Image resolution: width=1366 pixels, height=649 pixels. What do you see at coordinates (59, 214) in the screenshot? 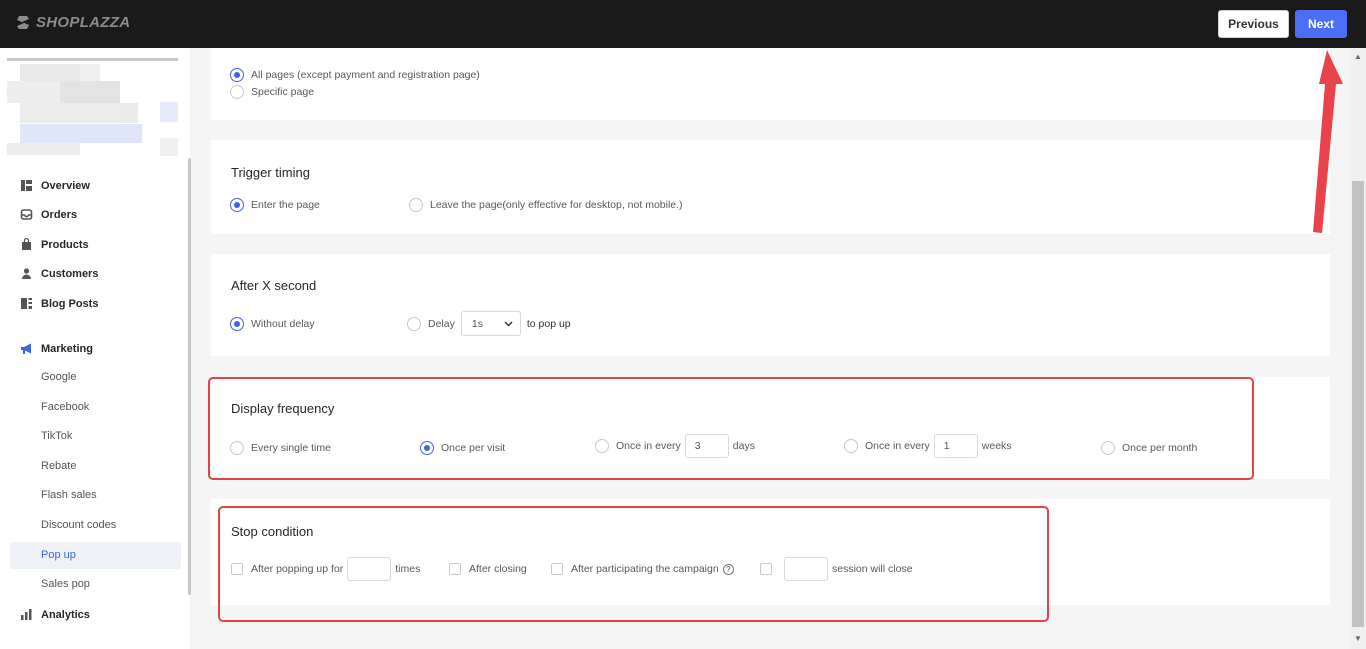
I see `sidebar-item-label: Orders` at bounding box center [59, 214].